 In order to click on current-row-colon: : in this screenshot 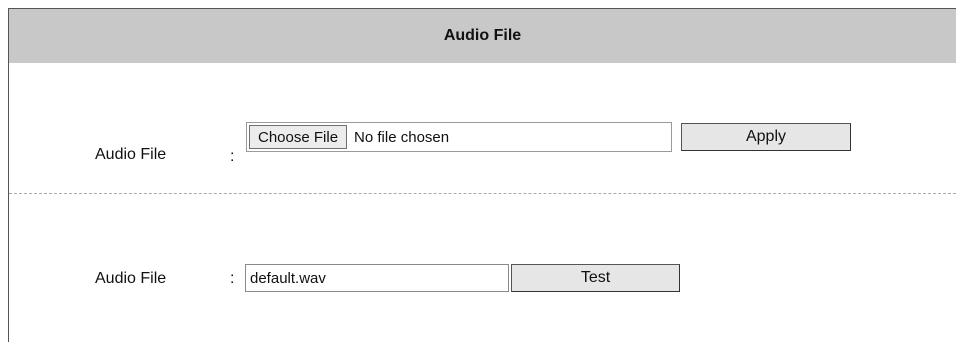, I will do `click(232, 278)`.